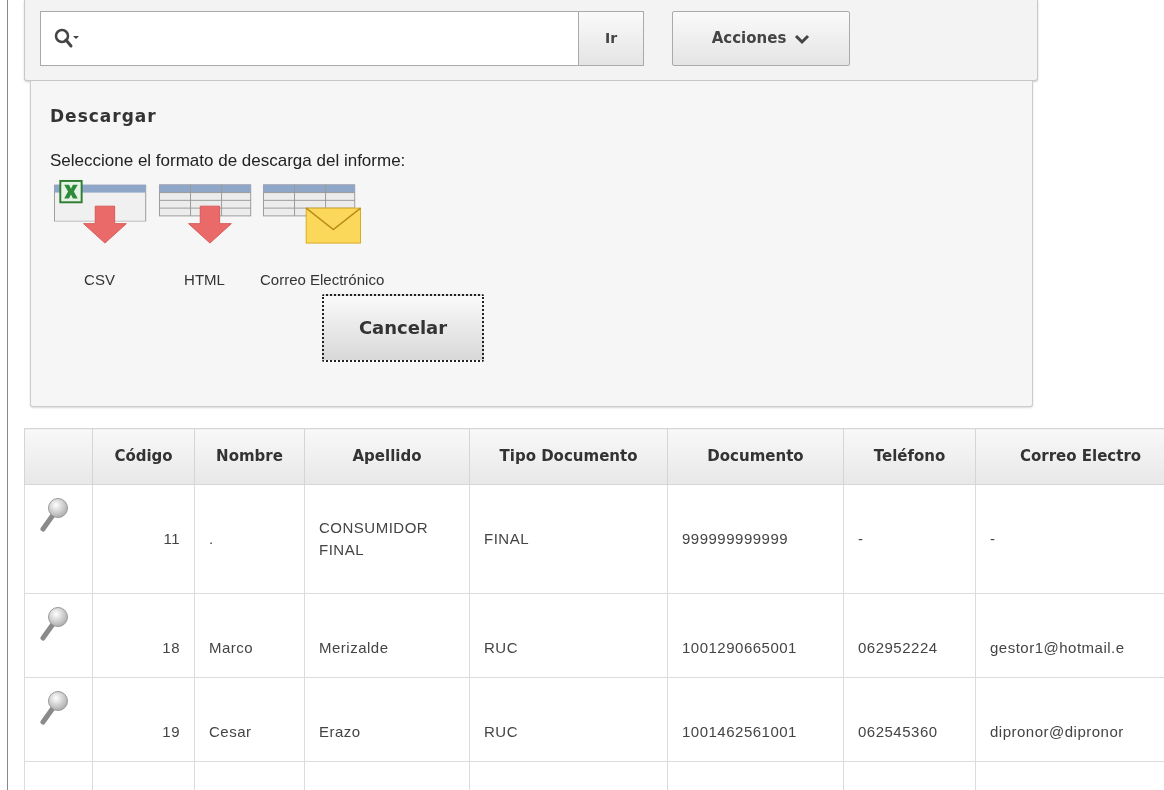  I want to click on column-header: Correo Electro, so click(1069, 456).